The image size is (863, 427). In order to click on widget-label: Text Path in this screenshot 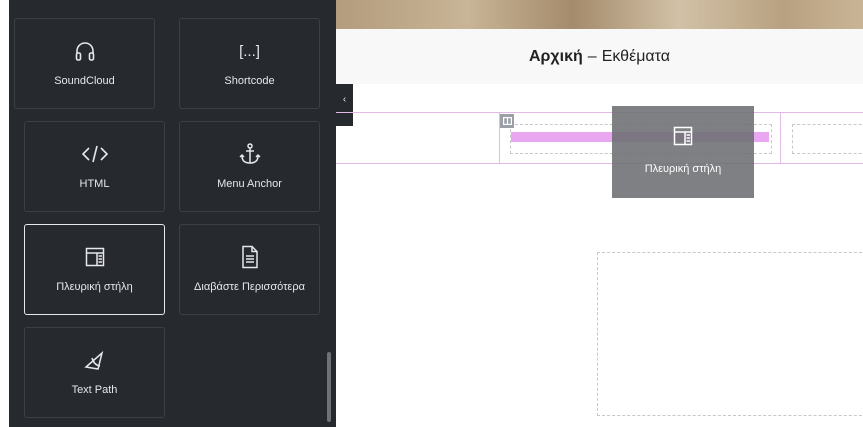, I will do `click(94, 390)`.